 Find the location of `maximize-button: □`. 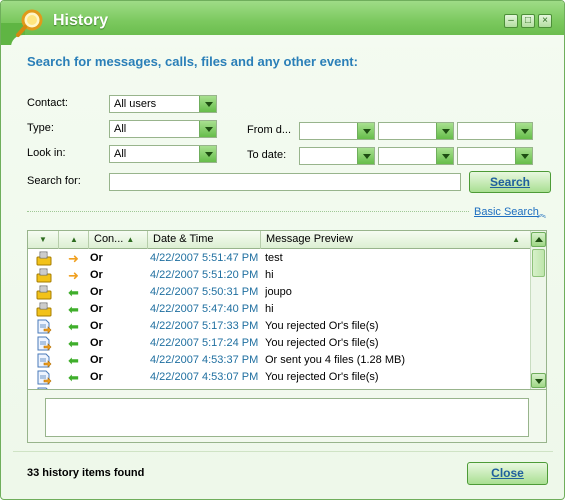

maximize-button: □ is located at coordinates (528, 21).